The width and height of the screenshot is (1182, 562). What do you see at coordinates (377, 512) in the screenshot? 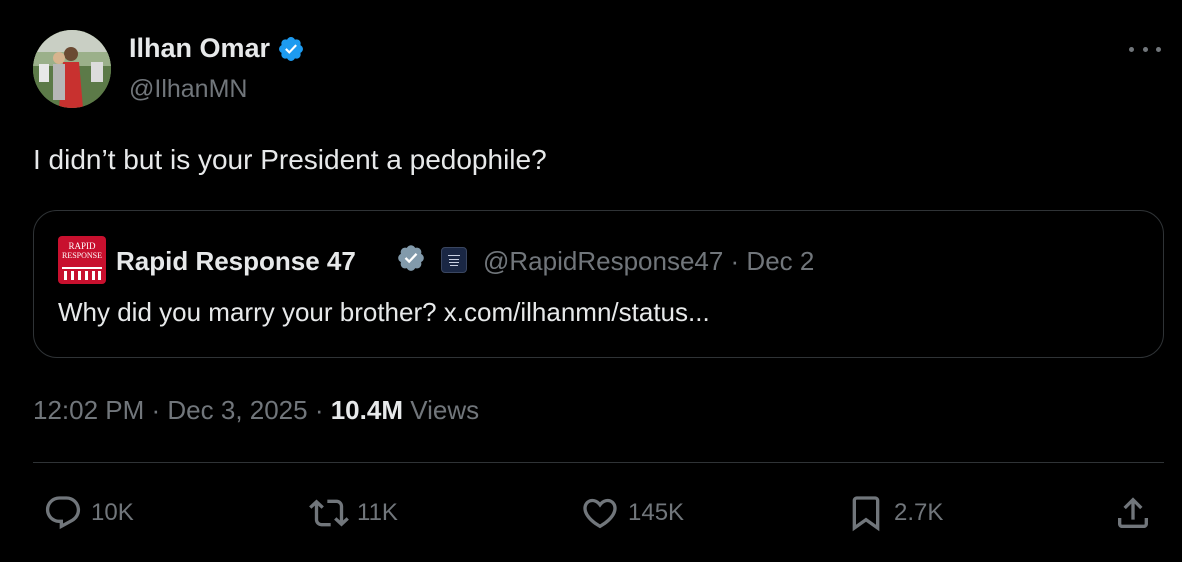
I see `repost-count: 11K` at bounding box center [377, 512].